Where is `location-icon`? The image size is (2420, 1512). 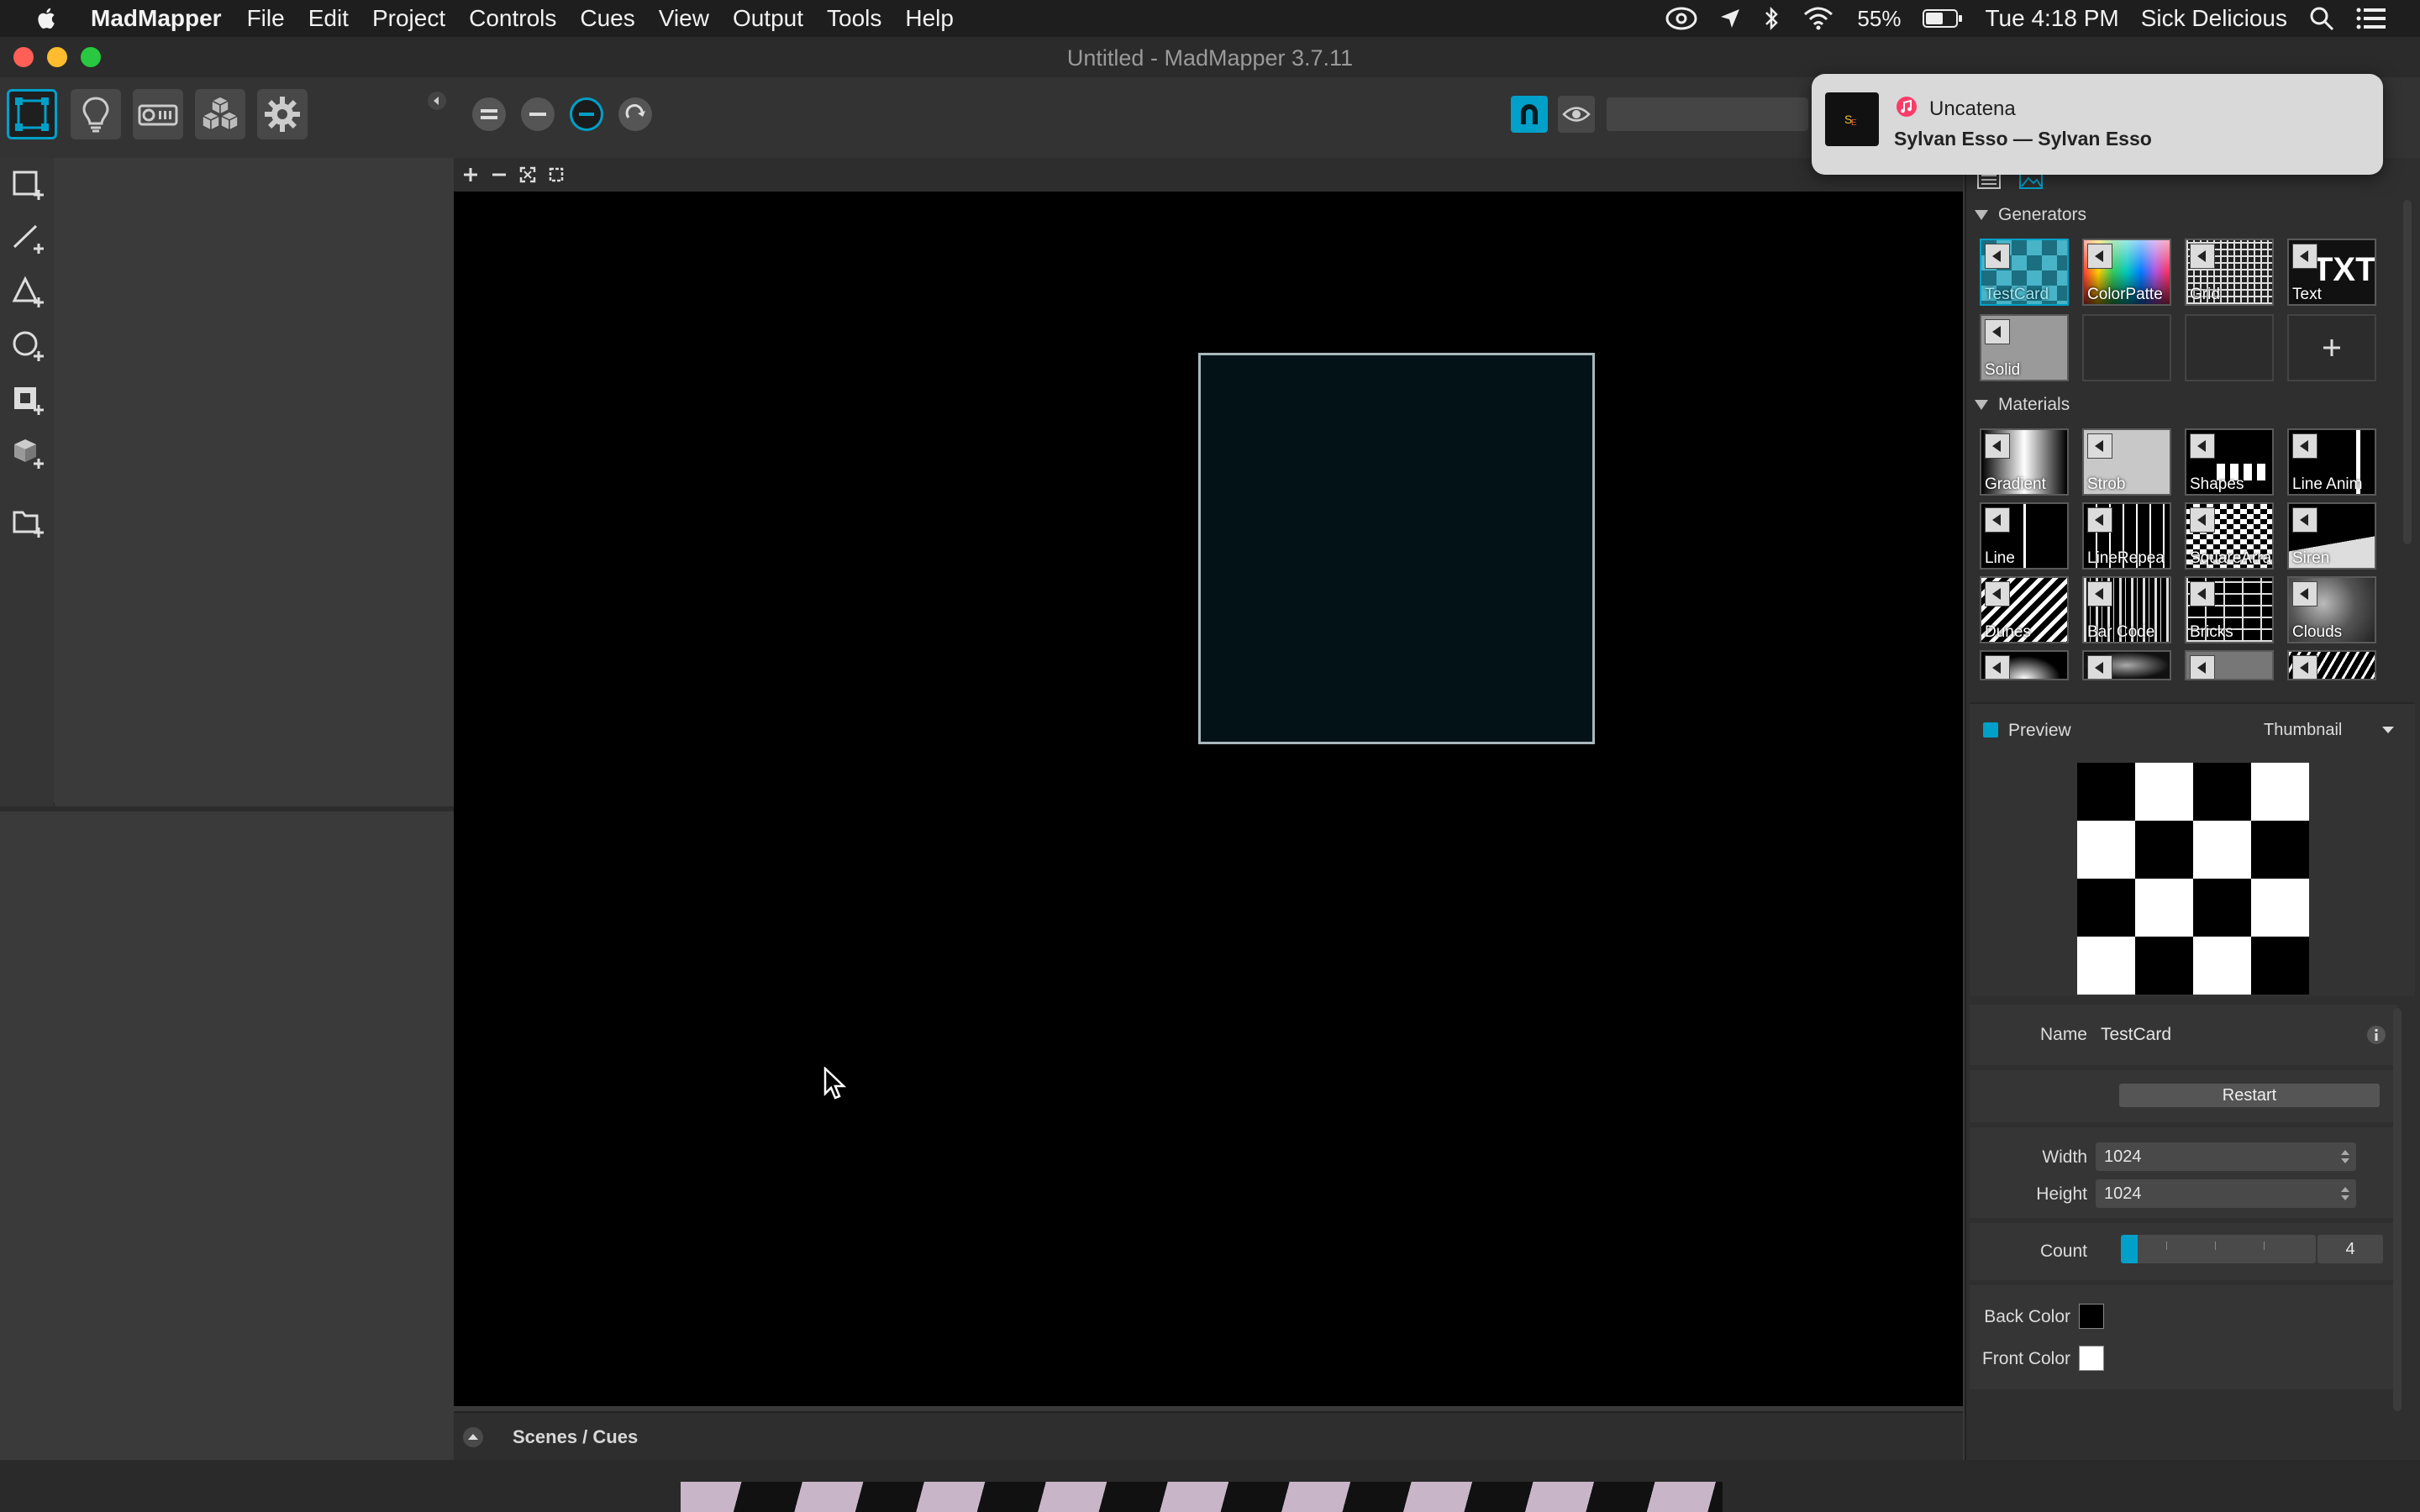
location-icon is located at coordinates (1730, 18).